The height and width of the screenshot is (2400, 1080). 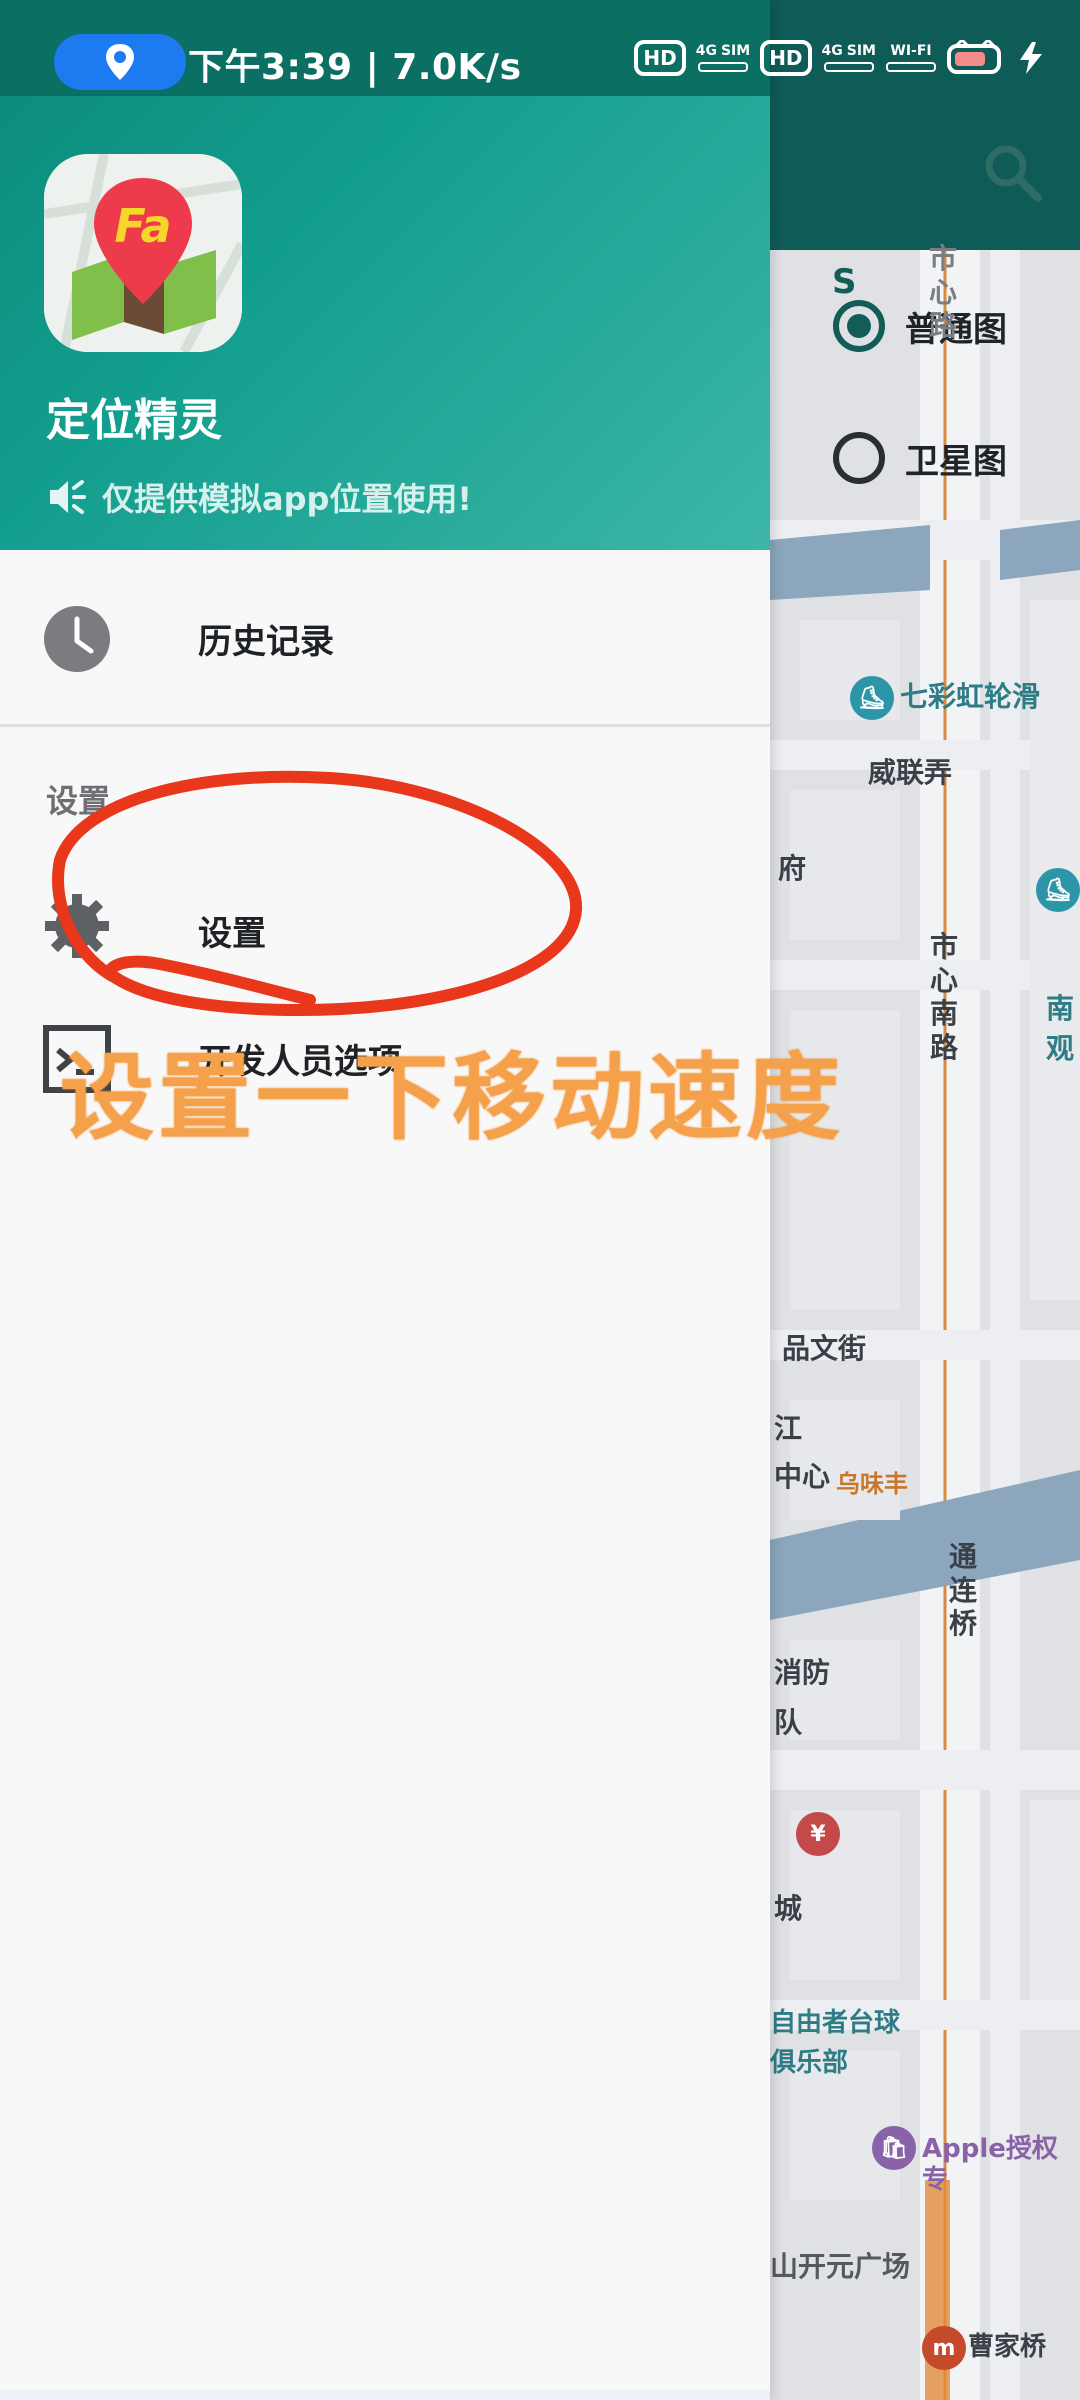 I want to click on maptype-satellite: 卫星图, so click(x=920, y=458).